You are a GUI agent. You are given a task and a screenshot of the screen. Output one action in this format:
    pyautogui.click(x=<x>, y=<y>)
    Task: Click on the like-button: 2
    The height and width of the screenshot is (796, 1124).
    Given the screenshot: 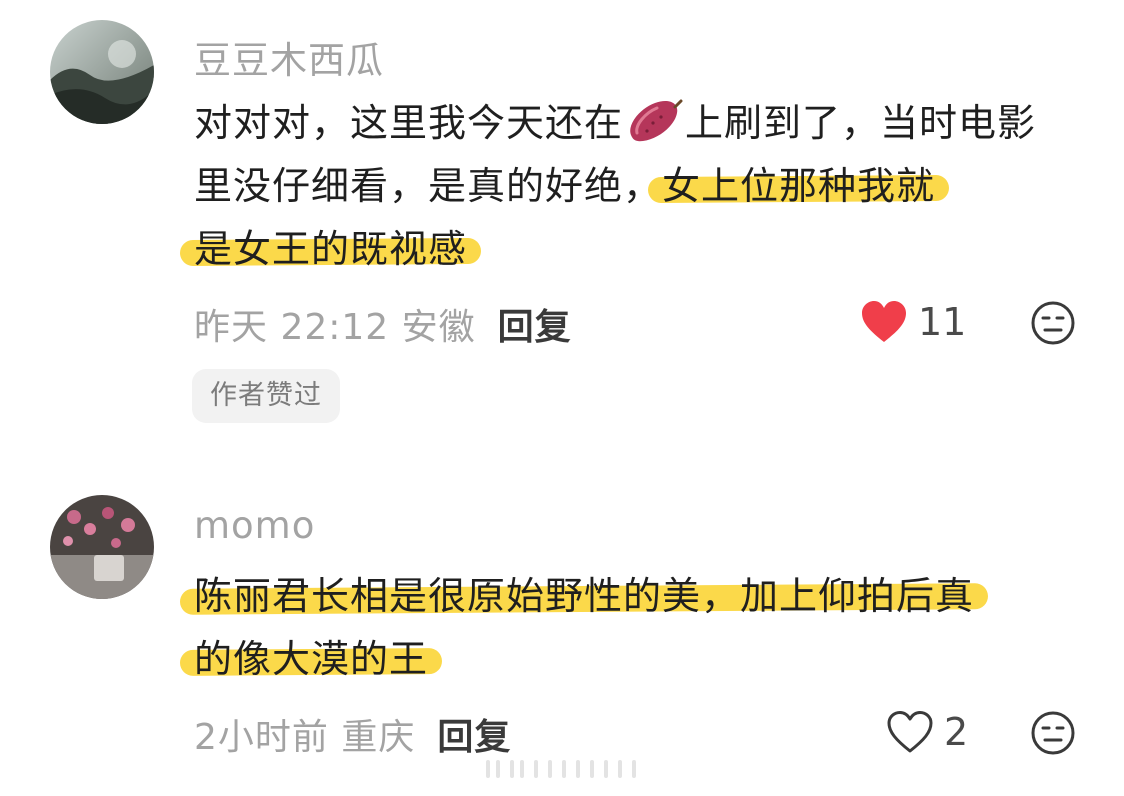 What is the action you would take?
    pyautogui.click(x=927, y=732)
    